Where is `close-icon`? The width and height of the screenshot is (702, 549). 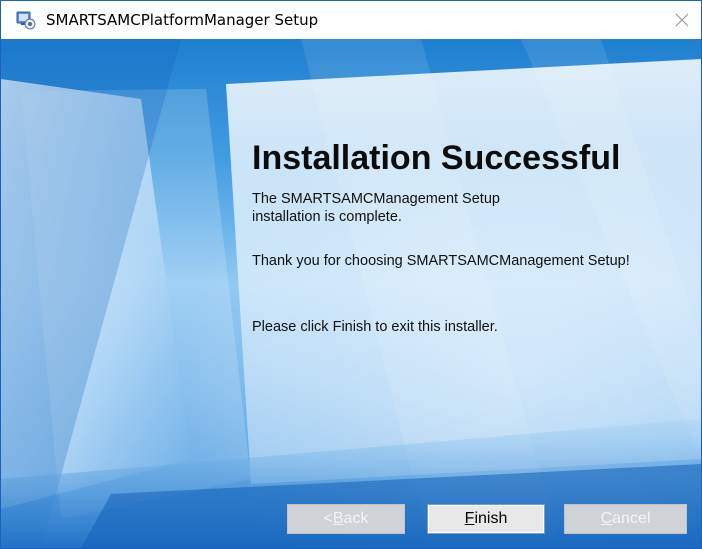
close-icon is located at coordinates (682, 20).